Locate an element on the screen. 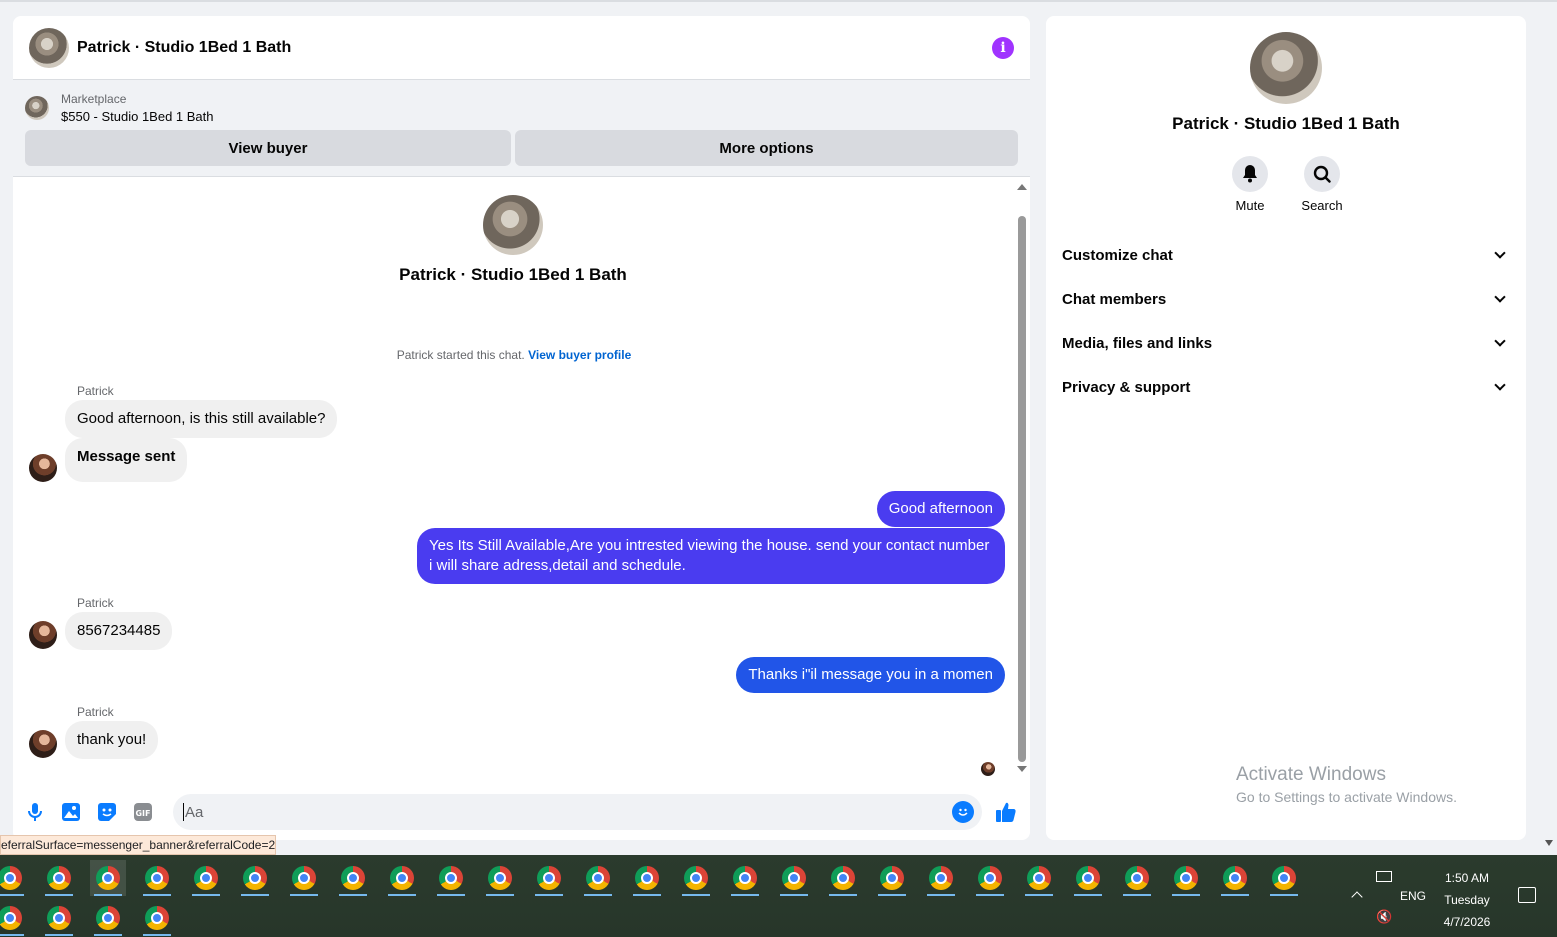 This screenshot has height=937, width=1557. message-bubble-incoming: 8567234485 is located at coordinates (119, 631).